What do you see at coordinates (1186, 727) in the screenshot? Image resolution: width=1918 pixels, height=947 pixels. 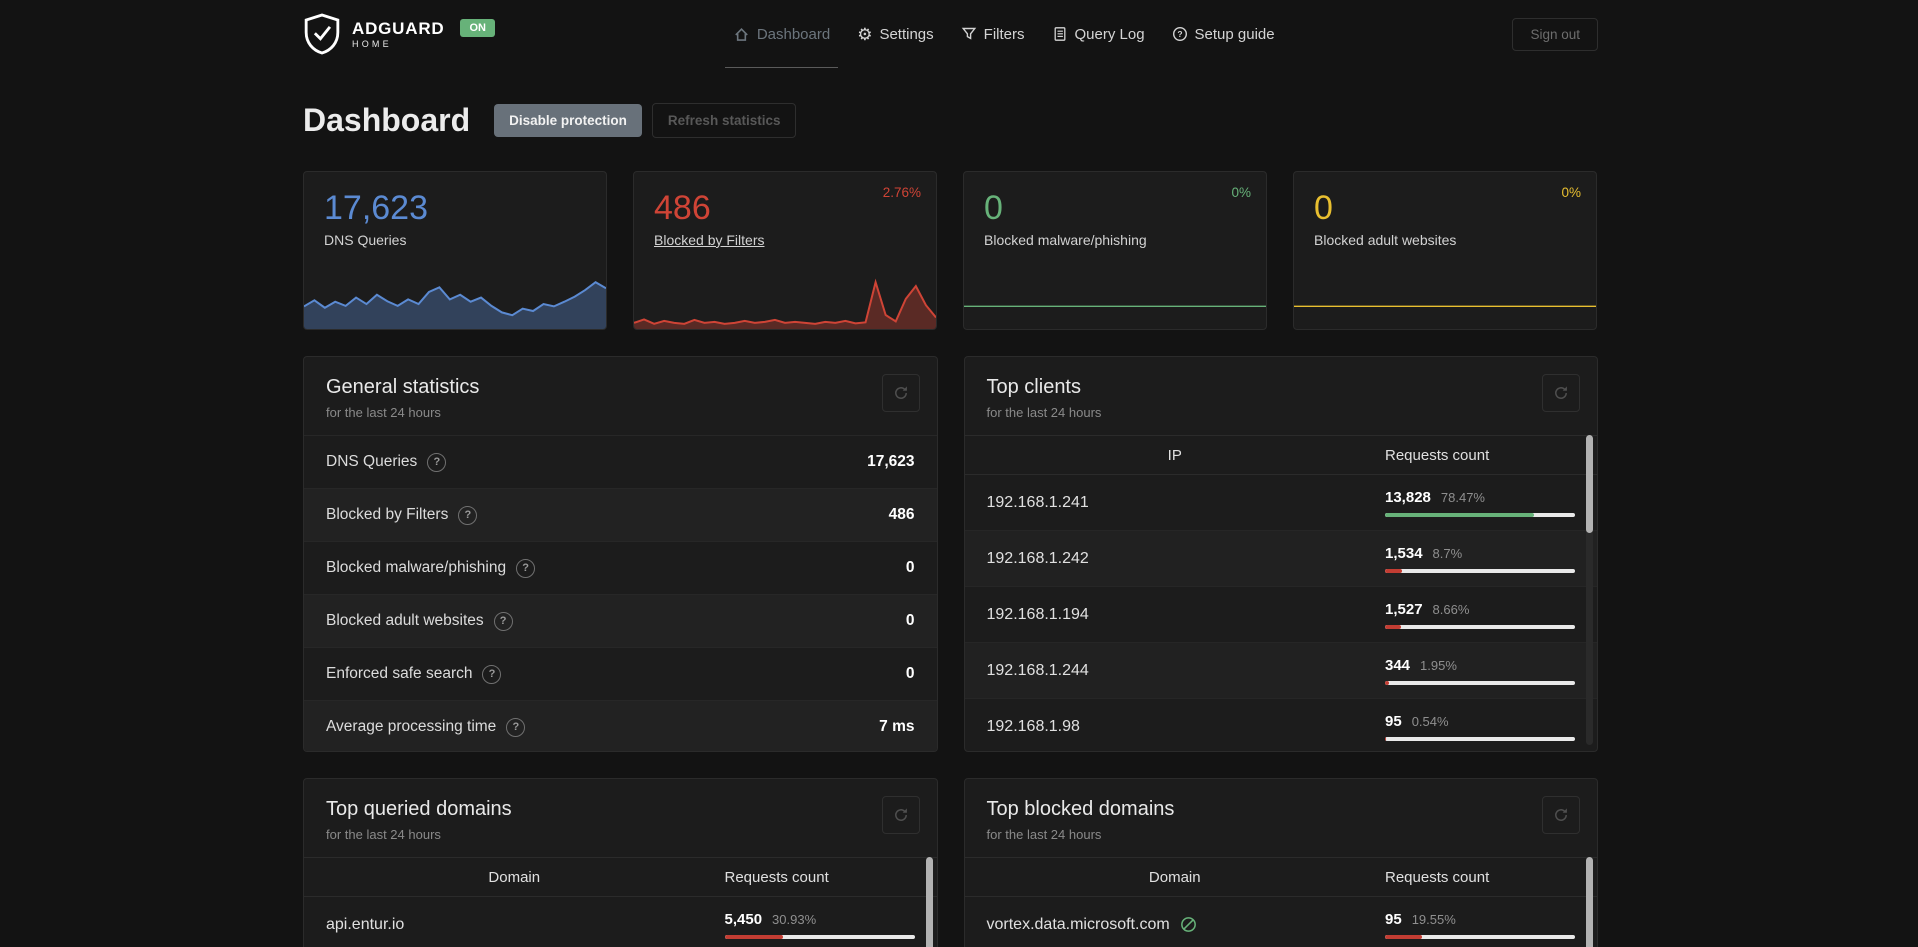 I see `client-ip-link: 192.168.1.98` at bounding box center [1186, 727].